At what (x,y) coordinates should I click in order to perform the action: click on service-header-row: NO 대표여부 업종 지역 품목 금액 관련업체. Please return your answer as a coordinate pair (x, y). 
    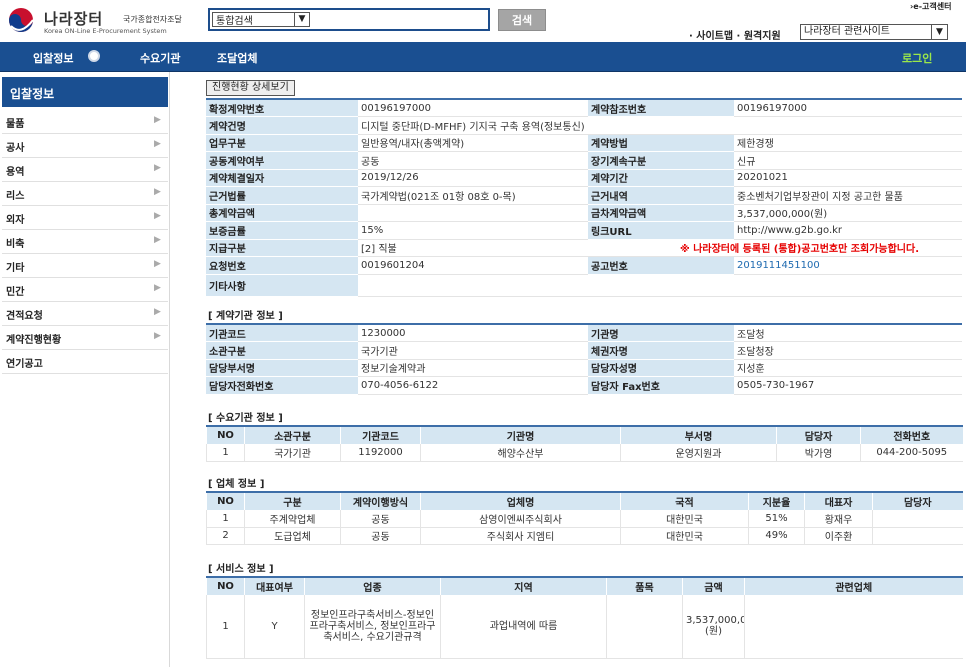
    Looking at the image, I should click on (584, 585).